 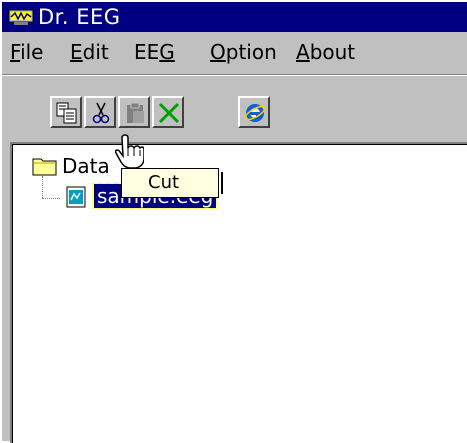 I want to click on green-x-icon, so click(x=169, y=113).